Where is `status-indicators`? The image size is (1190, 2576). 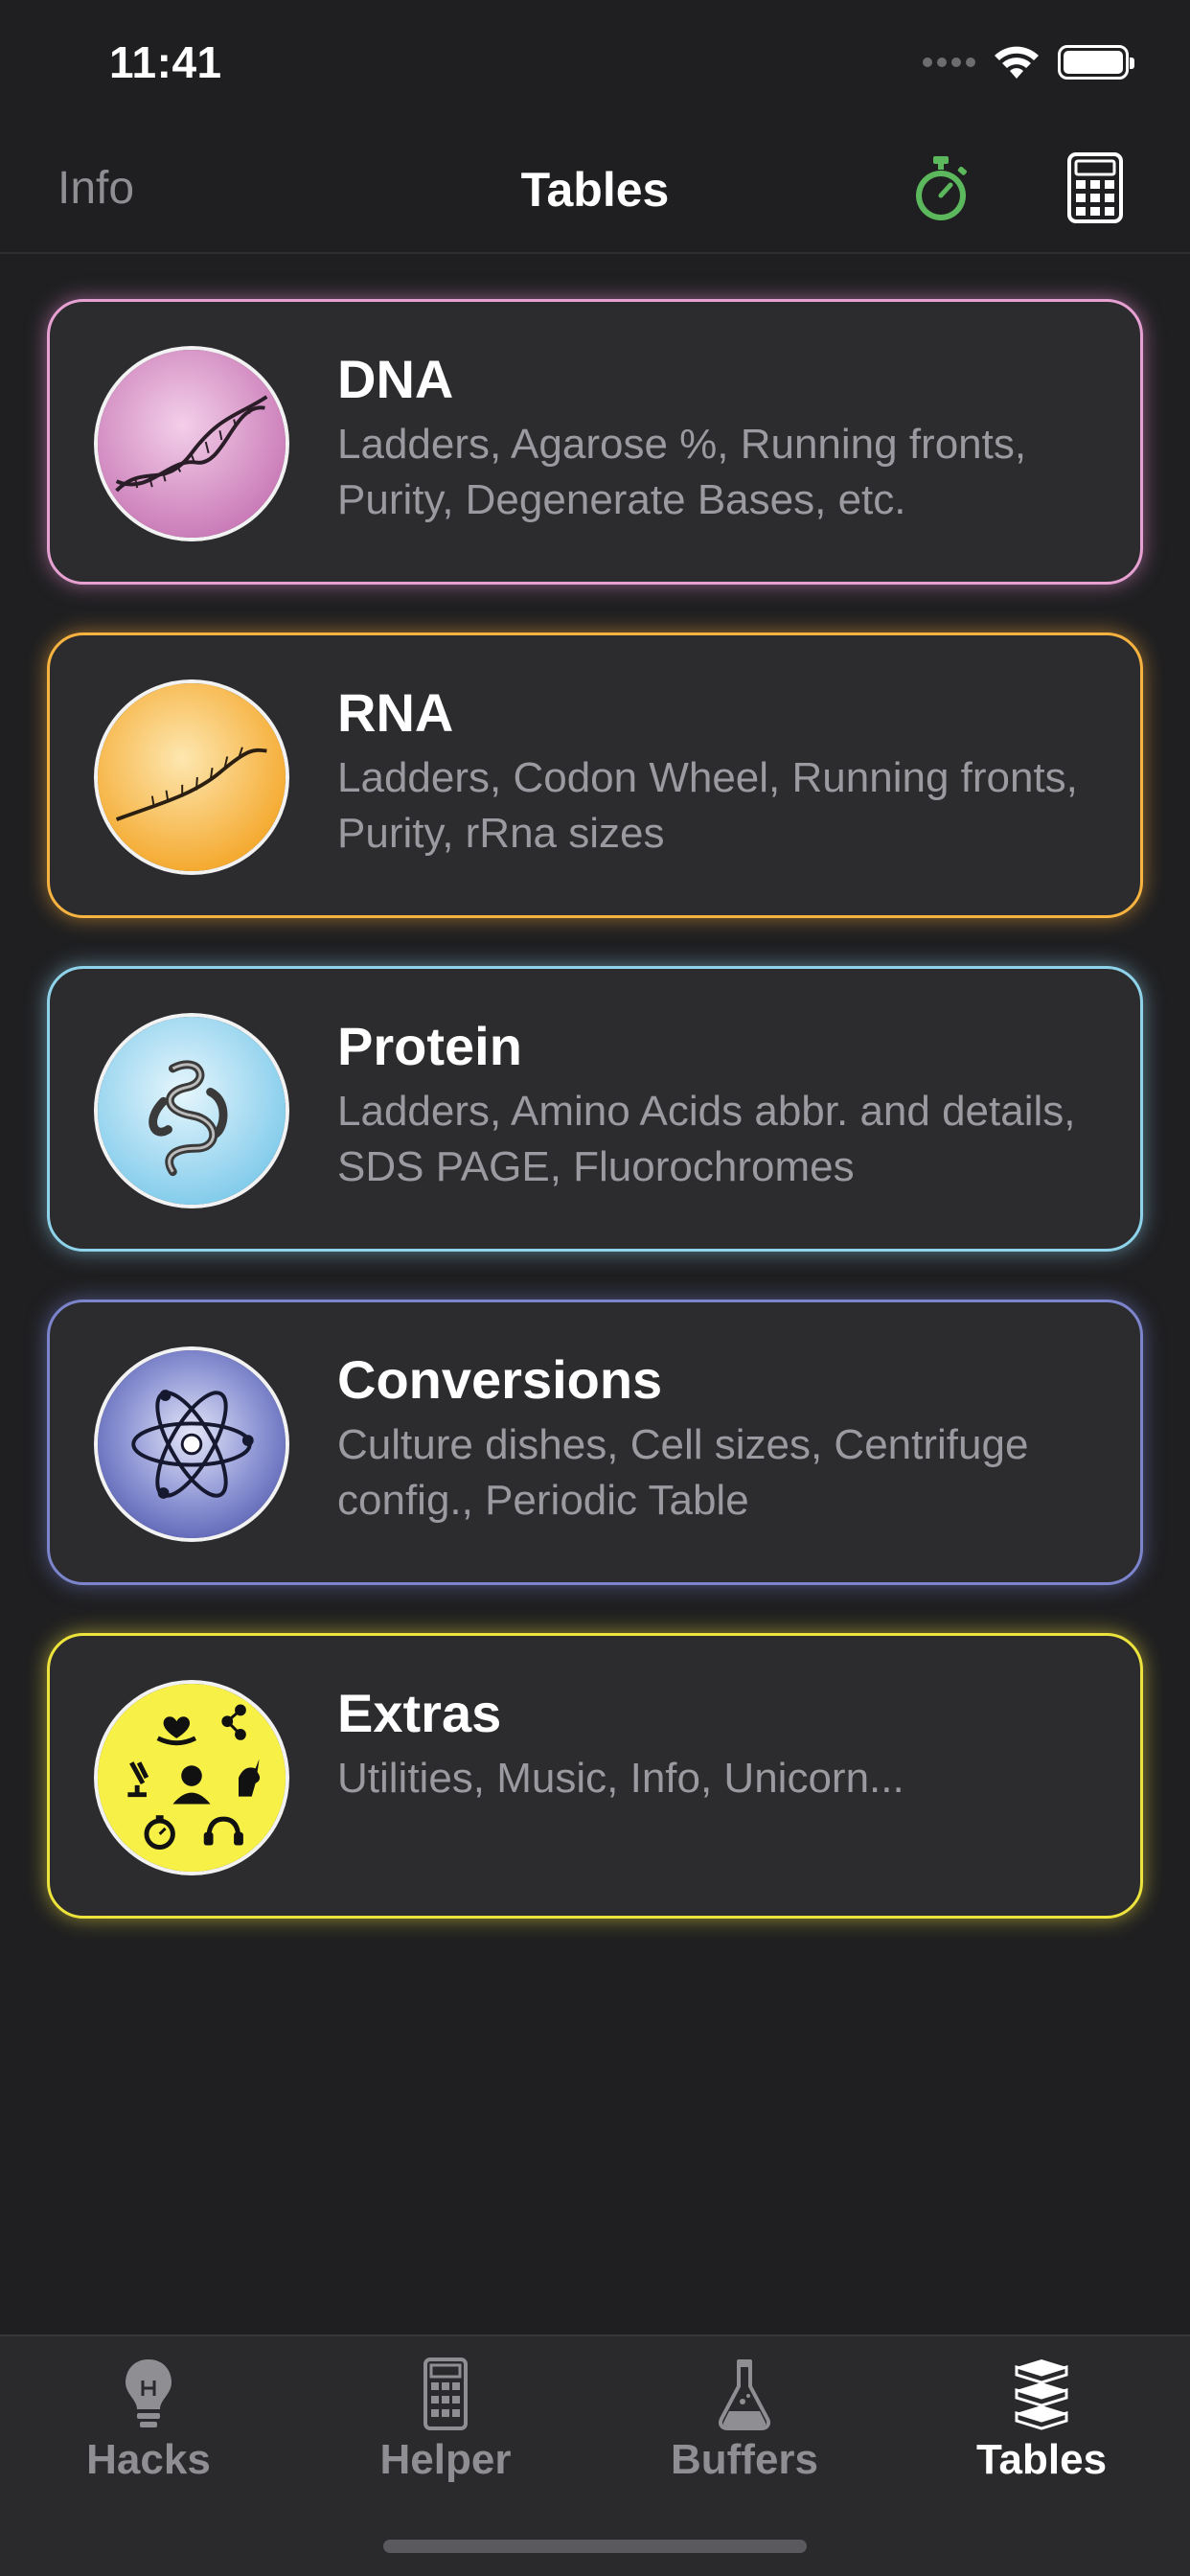
status-indicators is located at coordinates (1029, 62).